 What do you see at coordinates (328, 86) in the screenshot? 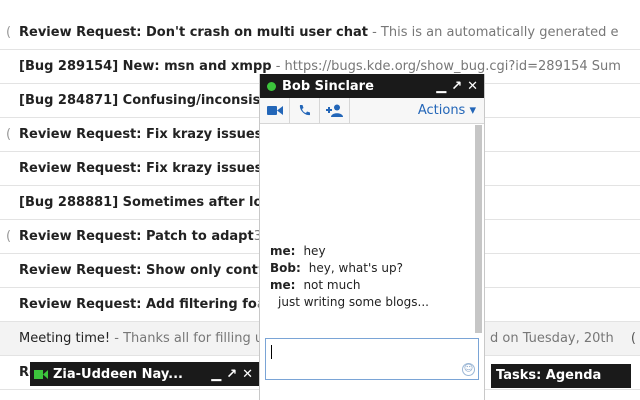
I see `chat-contact-name: Bob Sinclare` at bounding box center [328, 86].